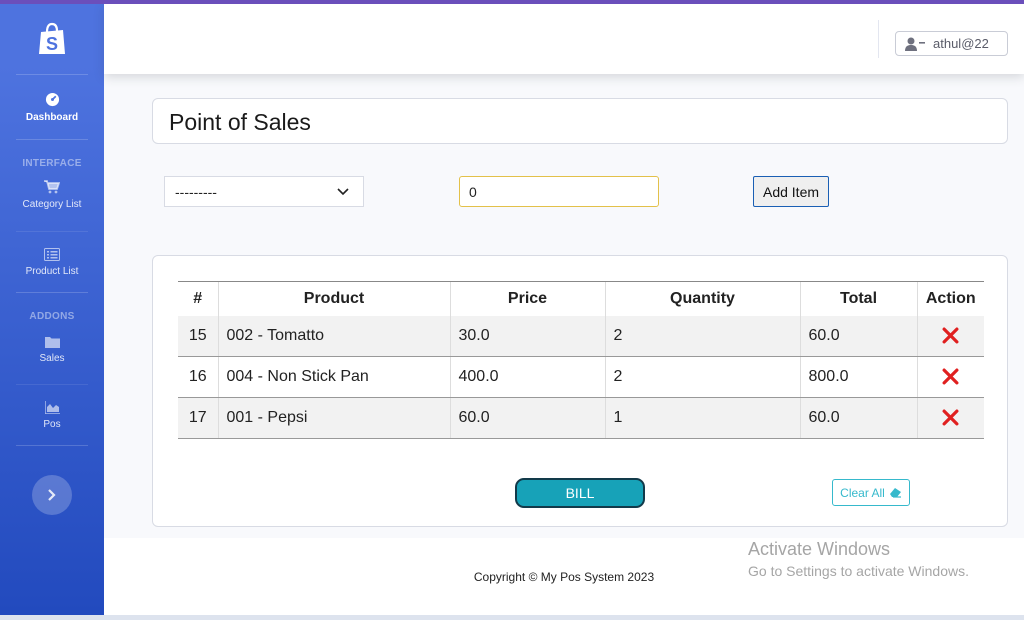  What do you see at coordinates (580, 493) in the screenshot?
I see `bill-button: BILL` at bounding box center [580, 493].